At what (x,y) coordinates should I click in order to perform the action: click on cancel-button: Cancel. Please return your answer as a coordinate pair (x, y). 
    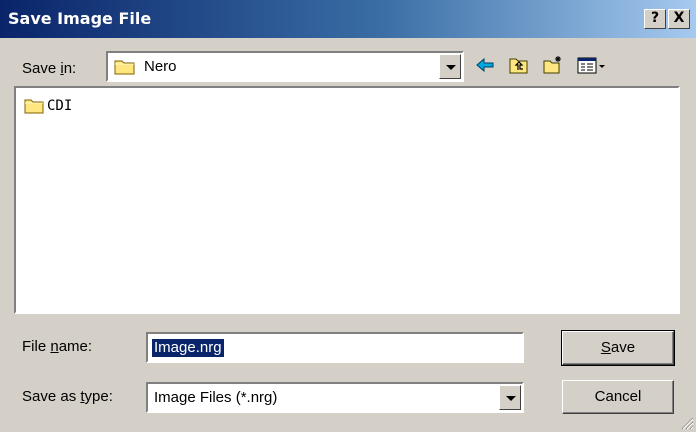
    Looking at the image, I should click on (618, 397).